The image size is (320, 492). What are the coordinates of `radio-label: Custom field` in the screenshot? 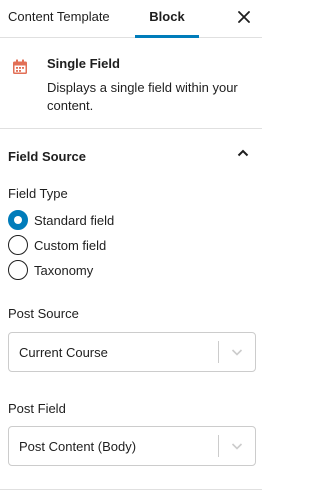 It's located at (70, 245).